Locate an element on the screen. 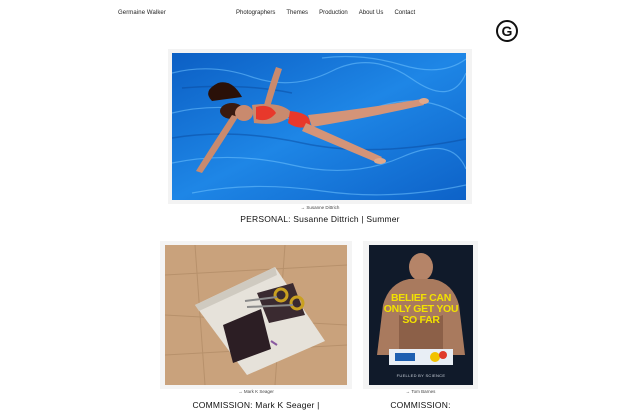 This screenshot has width=640, height=412. card-mark-seager is located at coordinates (256, 315).